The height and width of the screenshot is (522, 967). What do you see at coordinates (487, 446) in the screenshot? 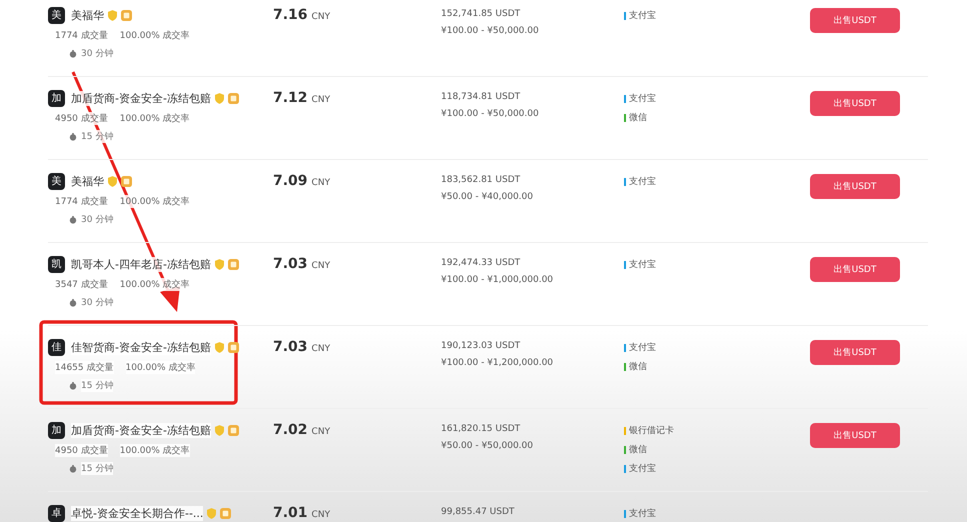
I see `limit-range: ¥50.00 - ¥50,000.00` at bounding box center [487, 446].